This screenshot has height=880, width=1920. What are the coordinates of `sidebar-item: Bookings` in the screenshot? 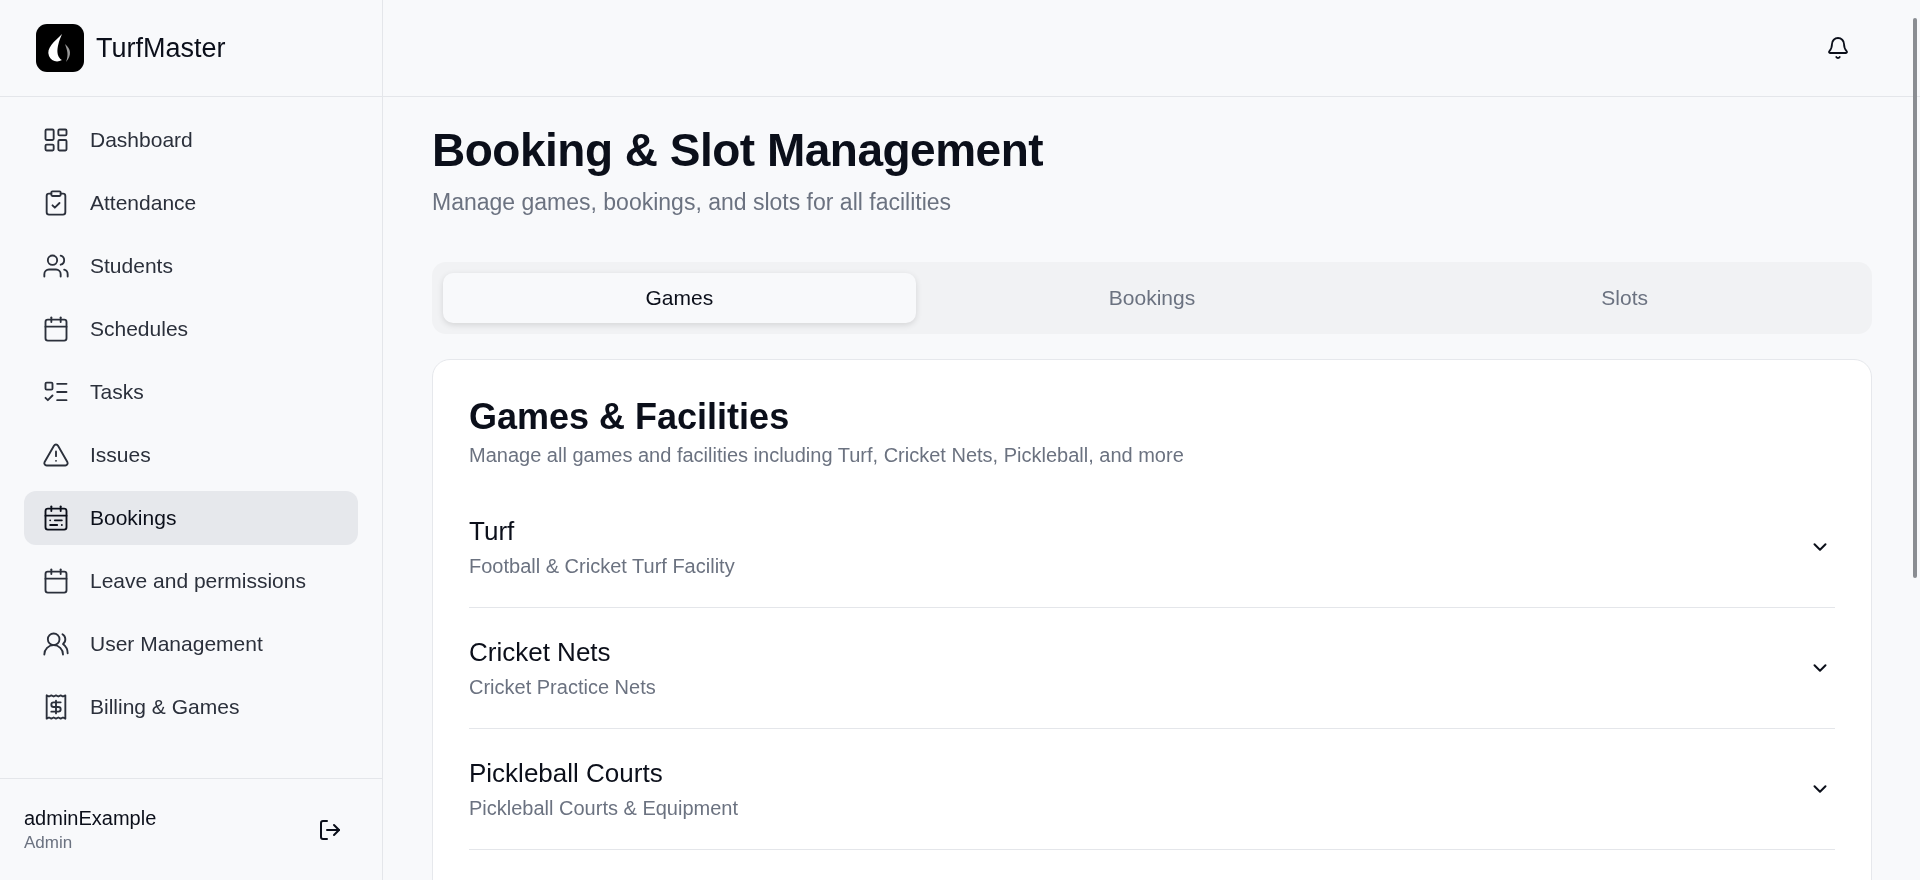 It's located at (191, 518).